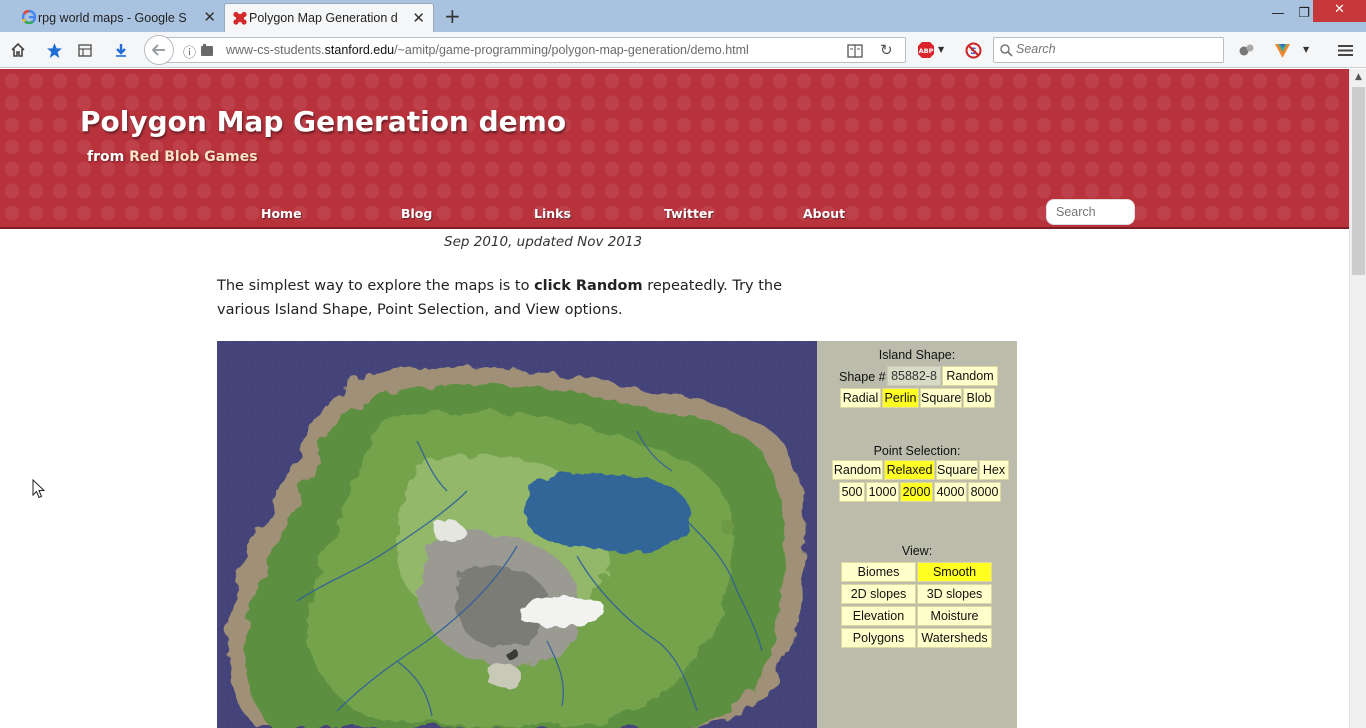 This screenshot has width=1366, height=728. I want to click on site-search-input, so click(1090, 212).